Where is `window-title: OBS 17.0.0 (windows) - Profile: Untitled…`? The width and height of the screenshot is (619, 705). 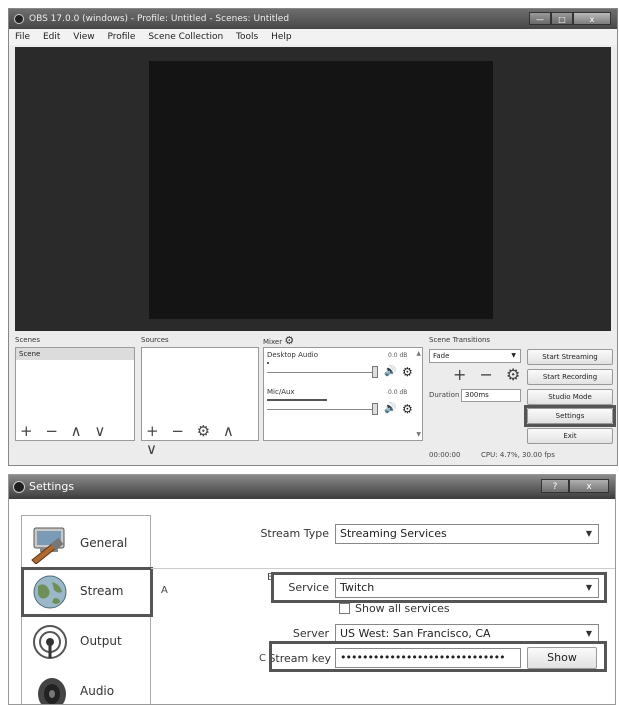 window-title: OBS 17.0.0 (windows) - Profile: Untitled… is located at coordinates (159, 19).